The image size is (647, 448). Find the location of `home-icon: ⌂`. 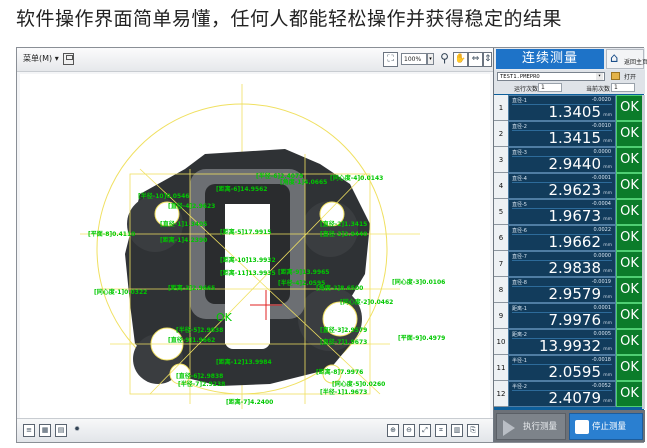

home-icon: ⌂ is located at coordinates (614, 58).